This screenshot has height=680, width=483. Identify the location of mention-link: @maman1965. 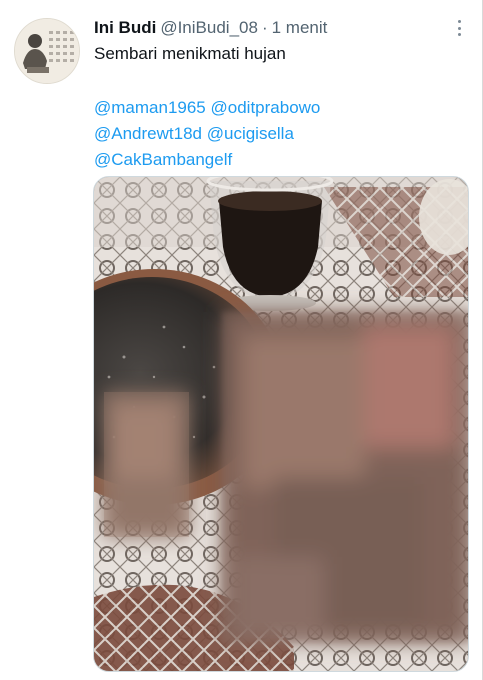
(150, 107).